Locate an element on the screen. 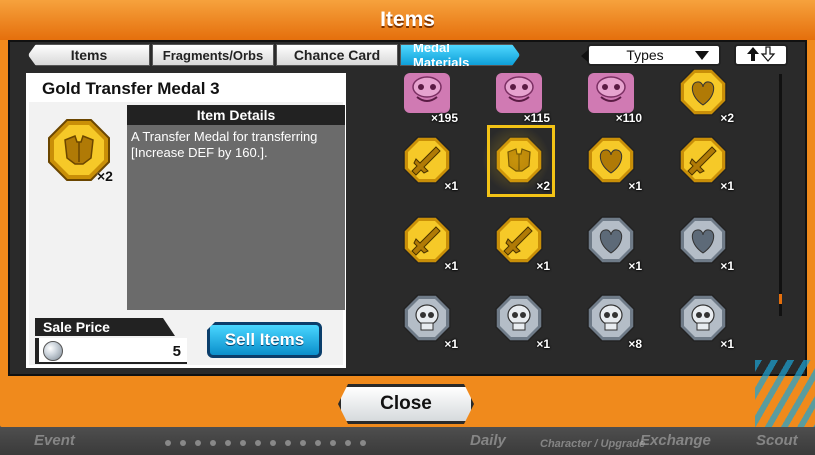  tab-chance-card: Chance Card is located at coordinates (337, 55).